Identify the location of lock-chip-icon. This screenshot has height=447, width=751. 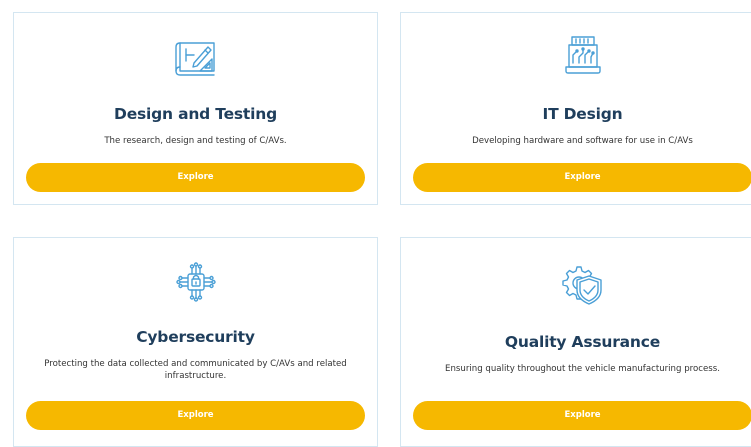
(195, 282).